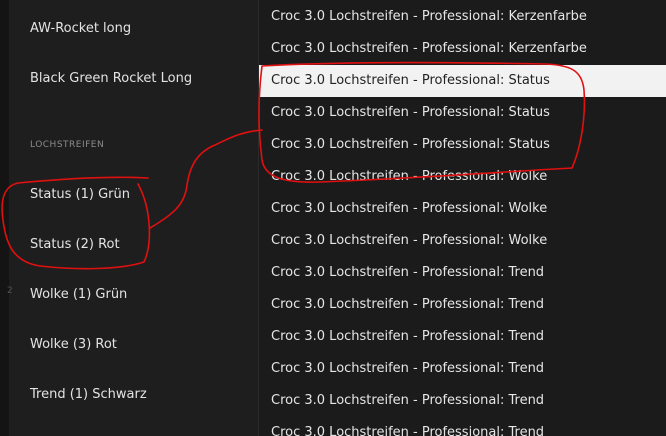  I want to click on window-edge, so click(4, 218).